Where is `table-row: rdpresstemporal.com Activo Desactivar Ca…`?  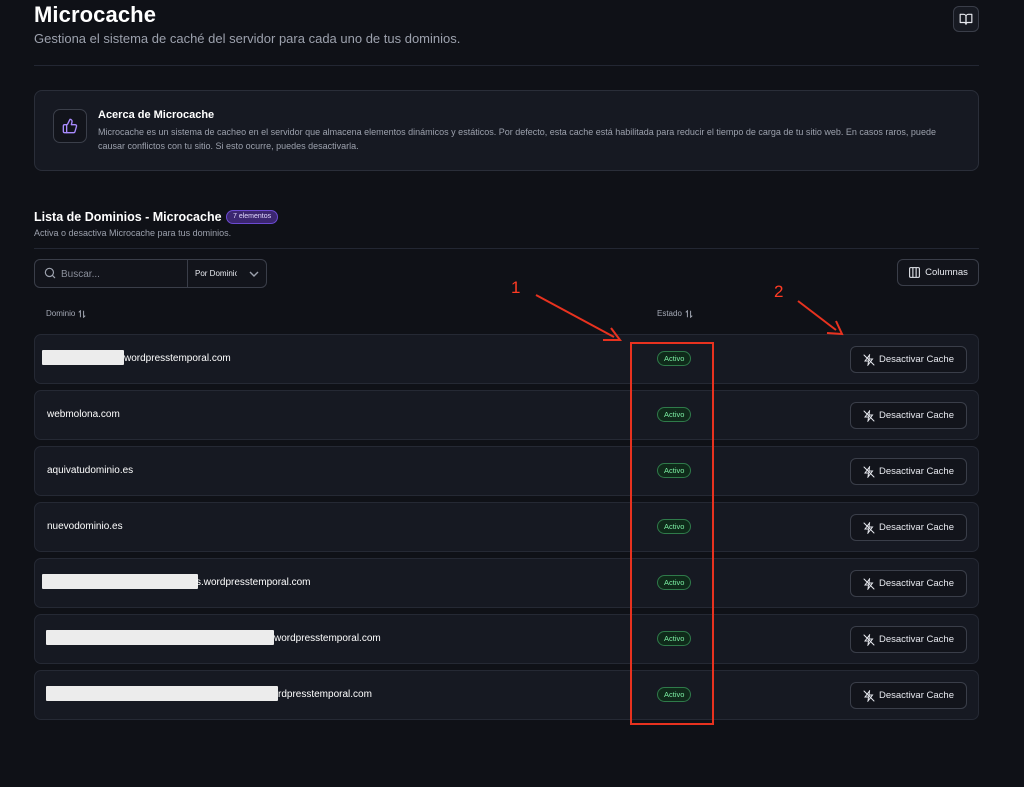 table-row: rdpresstemporal.com Activo Desactivar Ca… is located at coordinates (506, 695).